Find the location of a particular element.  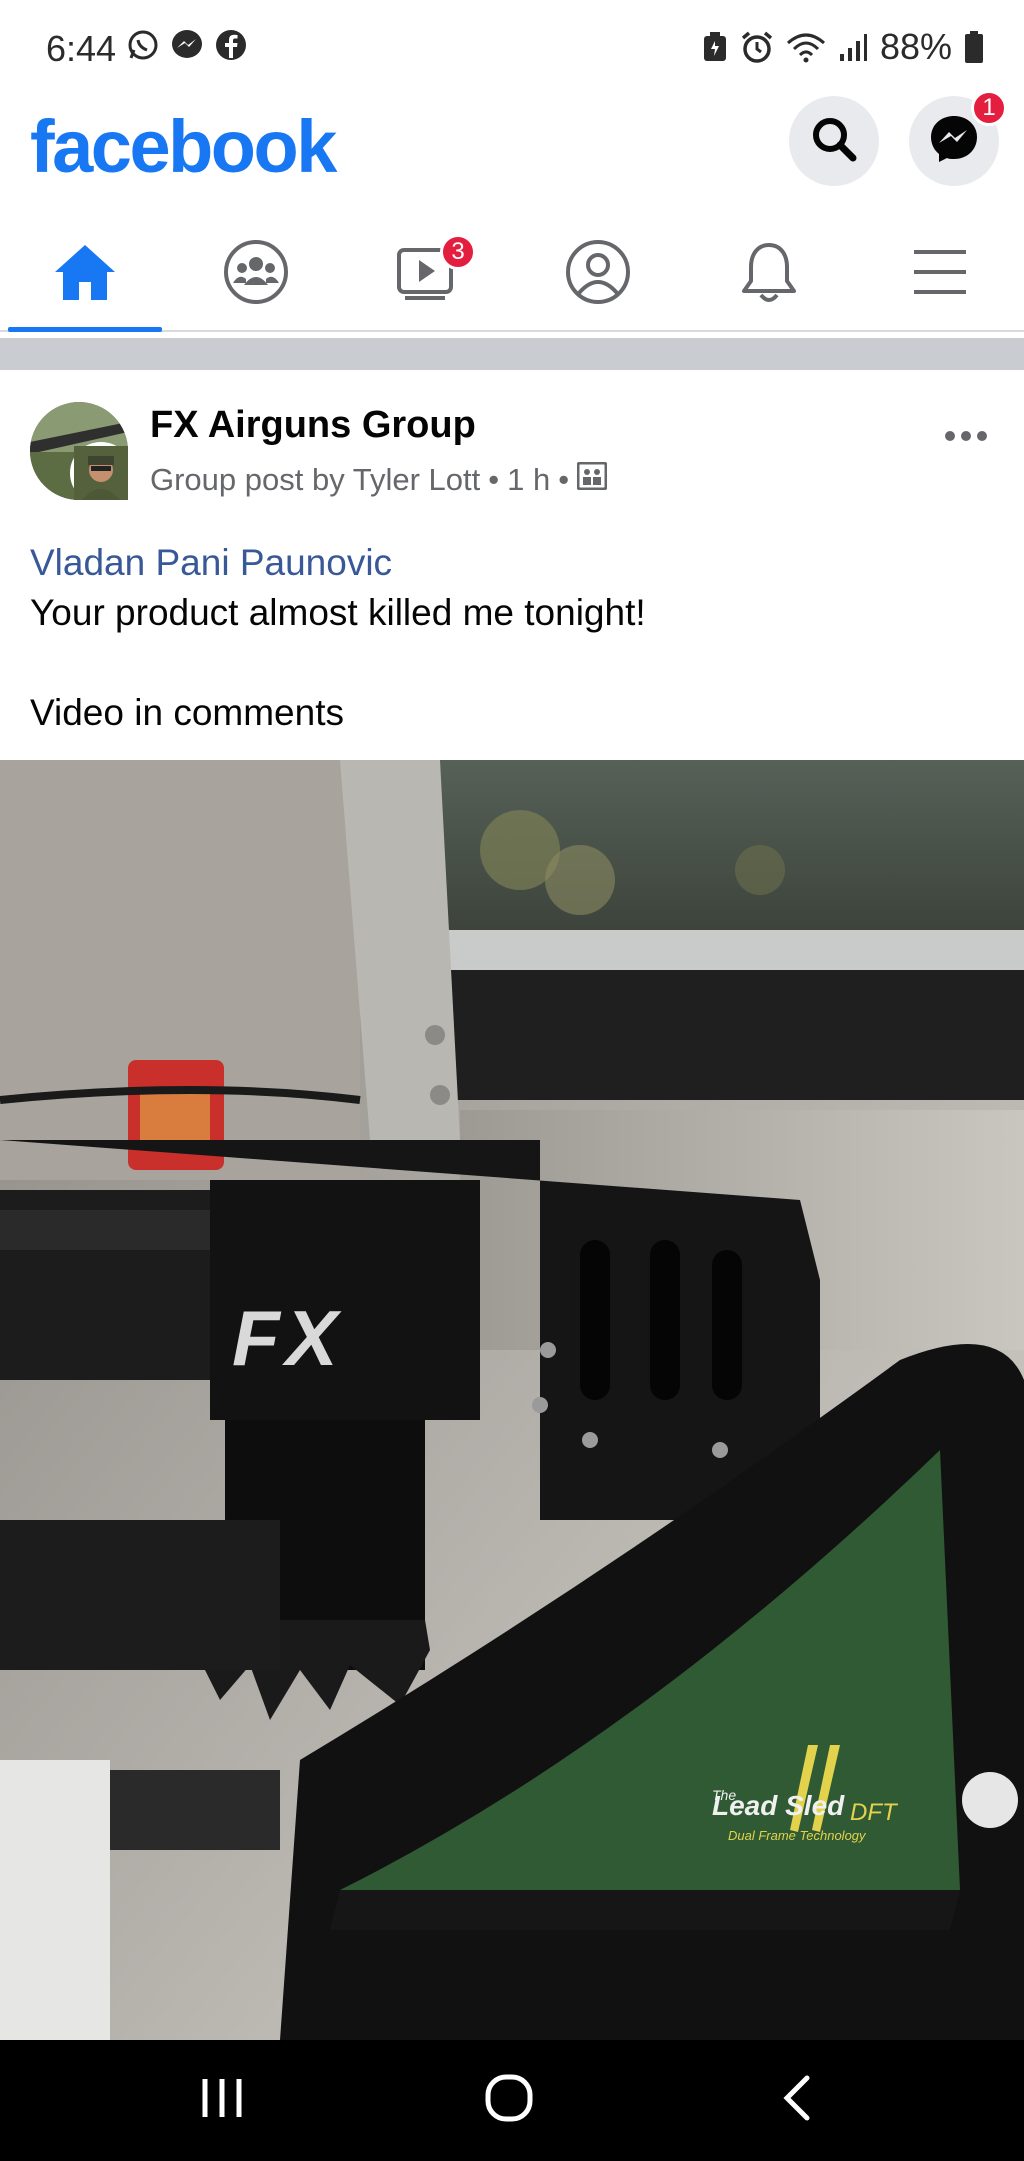

more-options-button is located at coordinates (966, 428).